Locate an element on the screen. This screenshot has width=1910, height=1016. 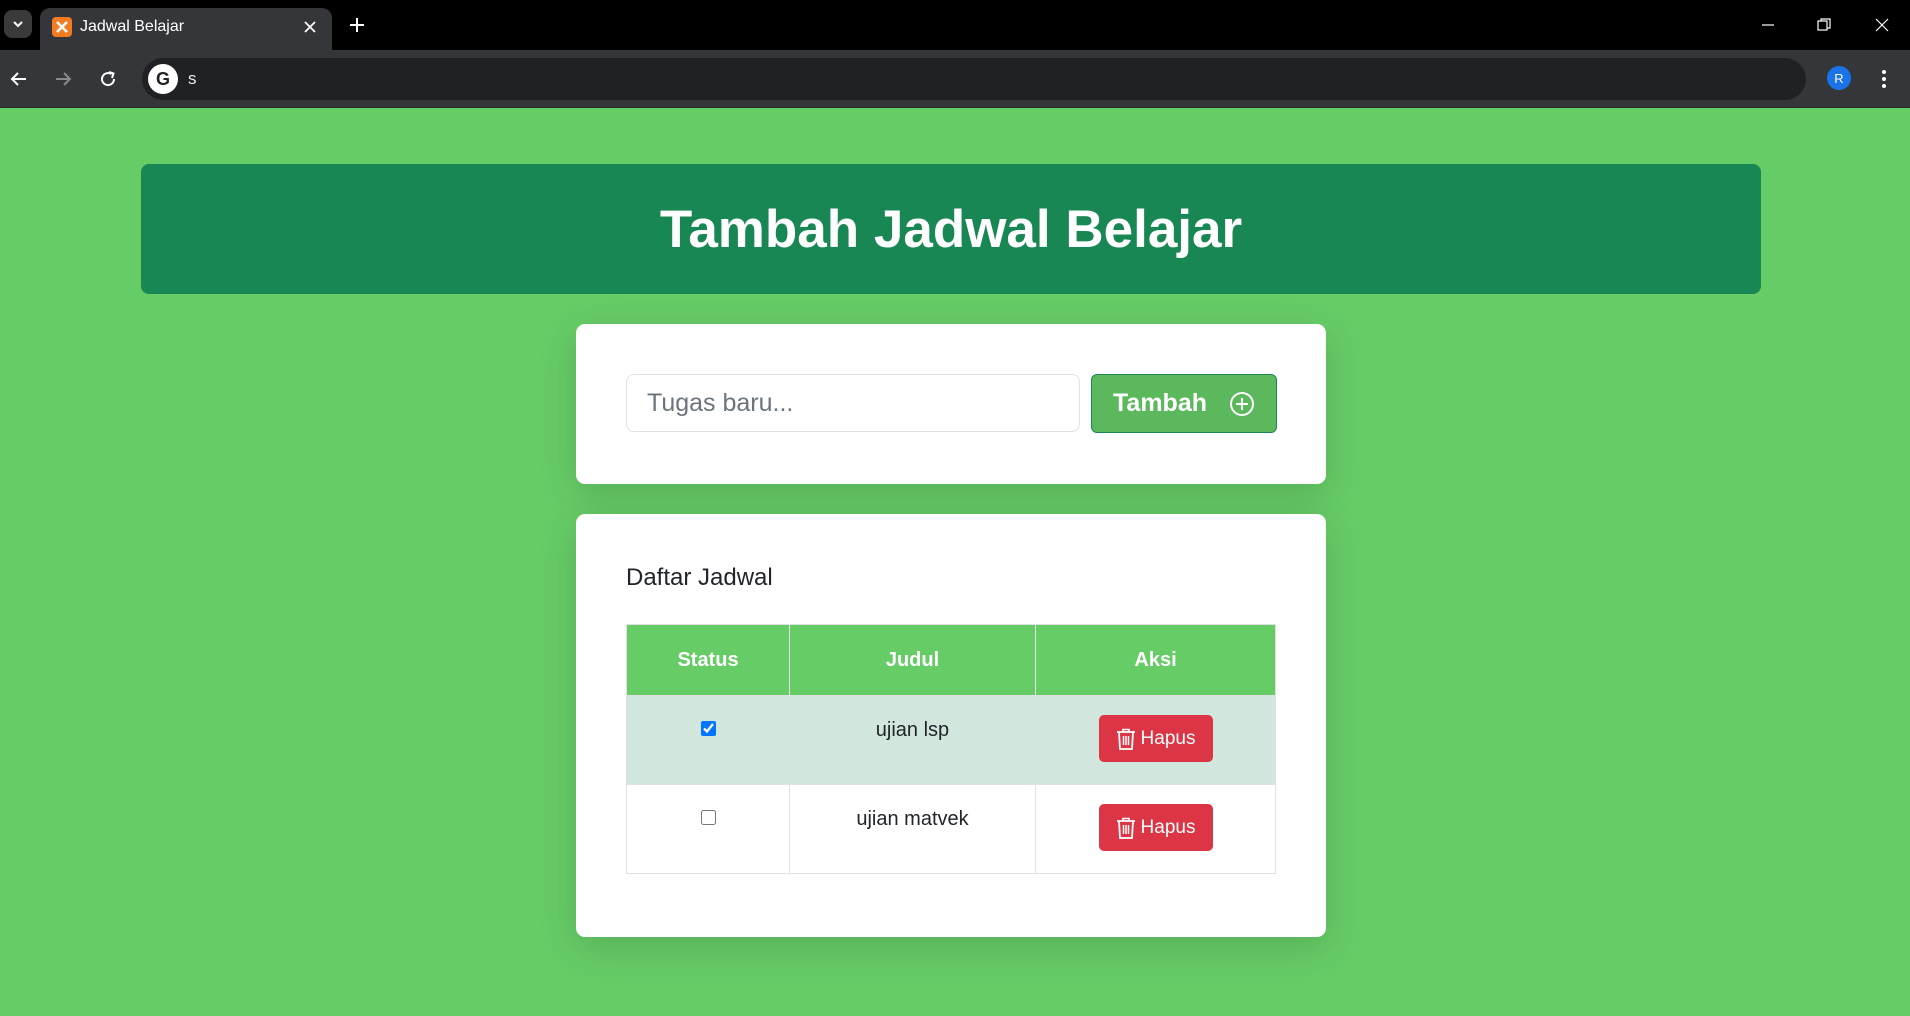
more-menu-icon is located at coordinates (1884, 79).